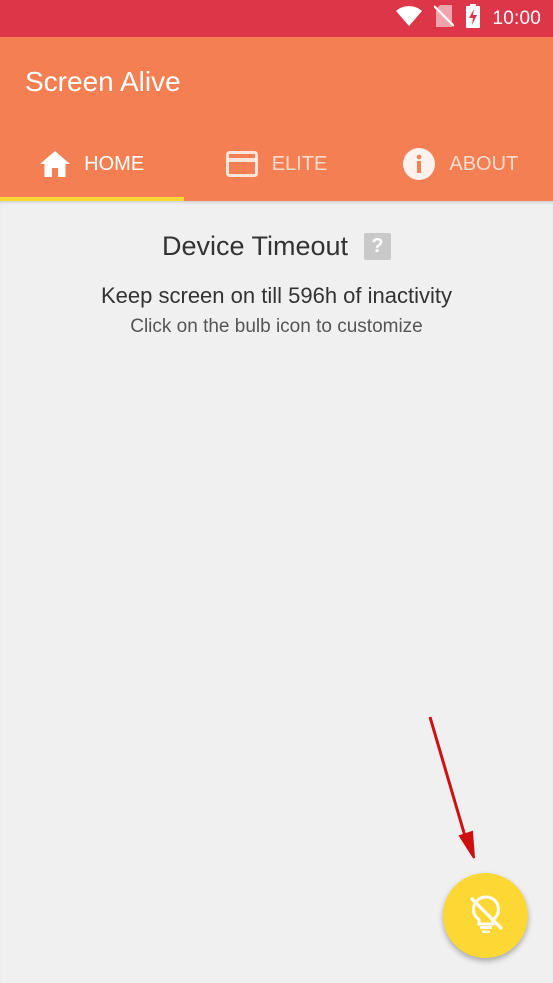 Image resolution: width=553 pixels, height=983 pixels. What do you see at coordinates (409, 18) in the screenshot?
I see `wifi-icon` at bounding box center [409, 18].